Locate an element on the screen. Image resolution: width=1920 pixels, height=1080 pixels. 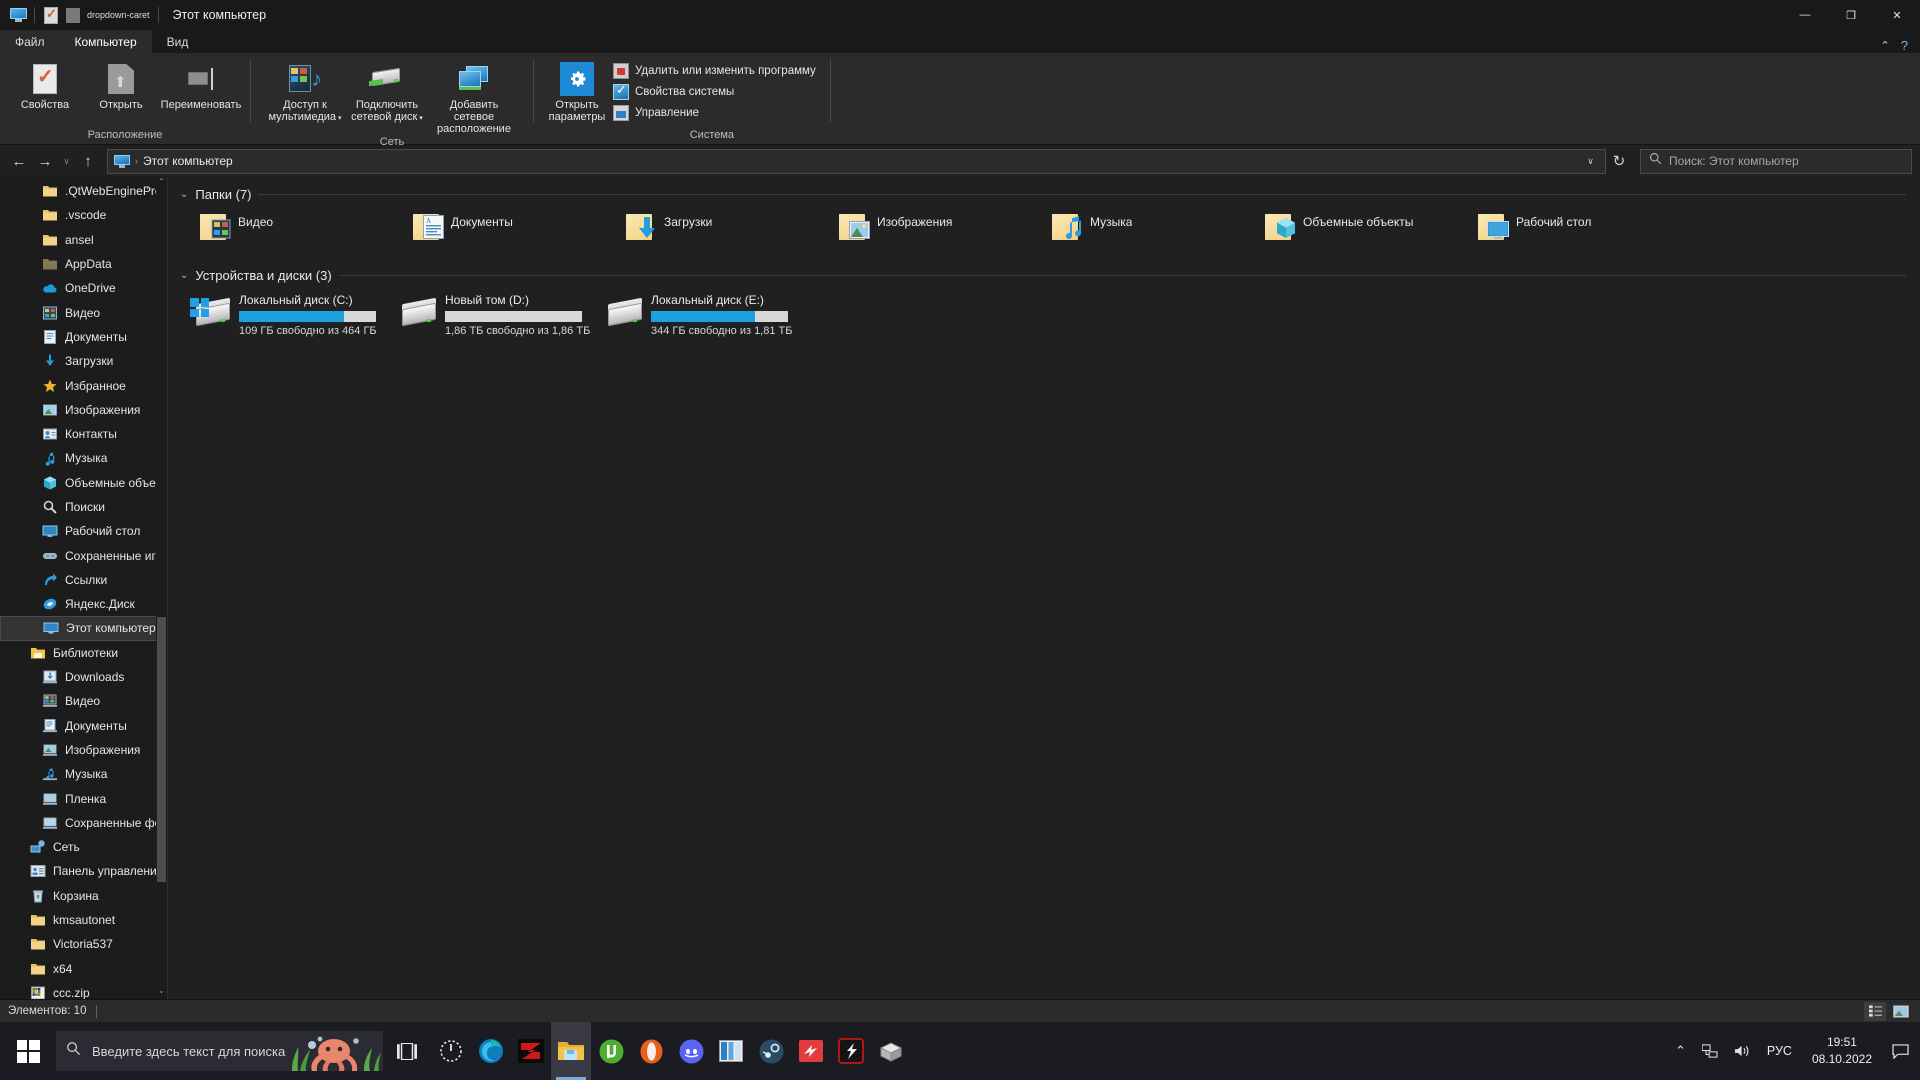
system-properties-button: Свойства системы is located at coordinates (716, 92).